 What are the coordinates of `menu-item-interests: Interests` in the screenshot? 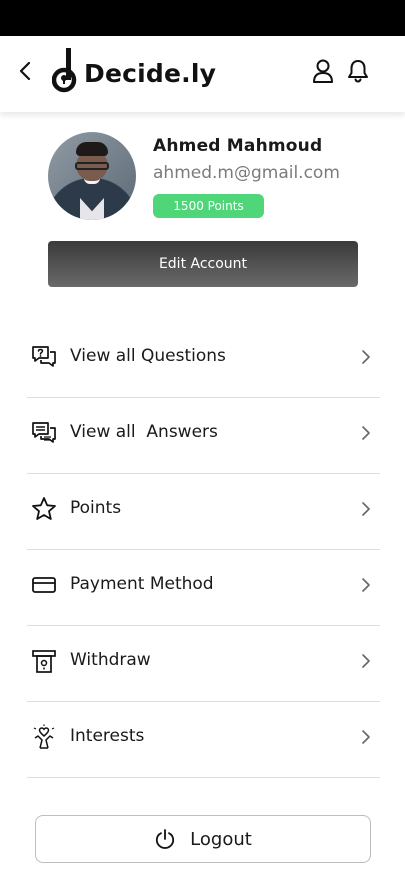 It's located at (203, 740).